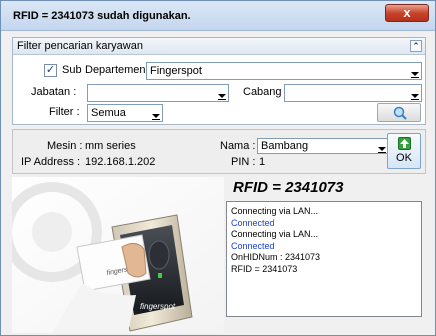 This screenshot has width=436, height=336. What do you see at coordinates (72, 70) in the screenshot?
I see `sub-label: Sub` at bounding box center [72, 70].